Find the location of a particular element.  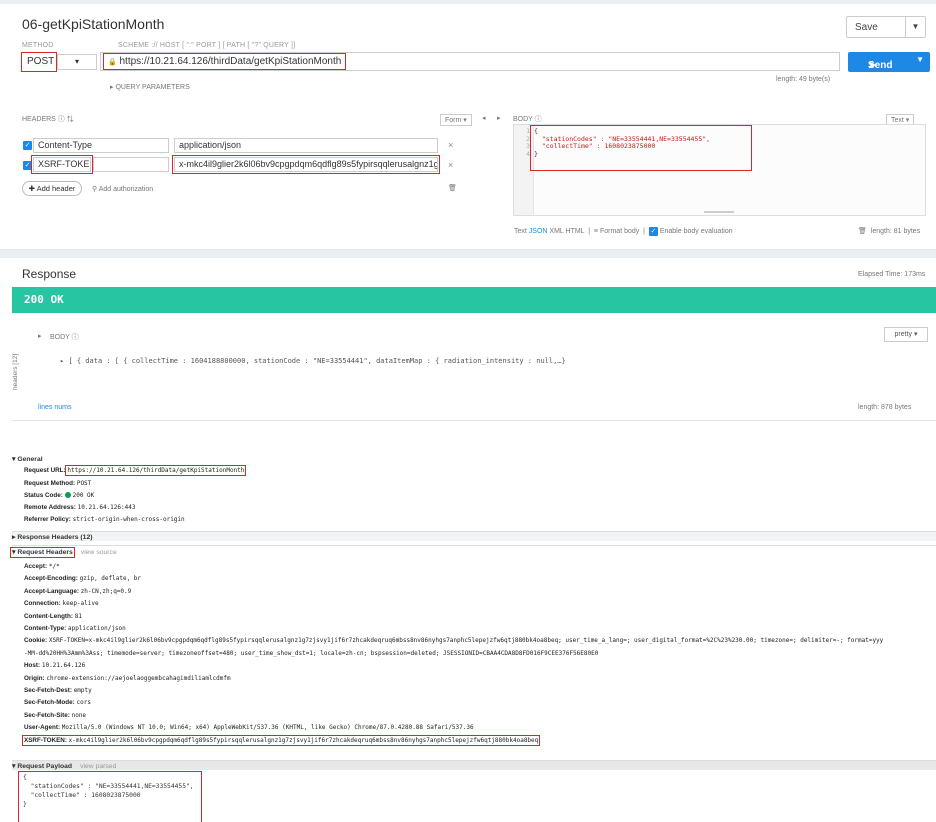

pretty-select: pretty ▾ is located at coordinates (906, 334).